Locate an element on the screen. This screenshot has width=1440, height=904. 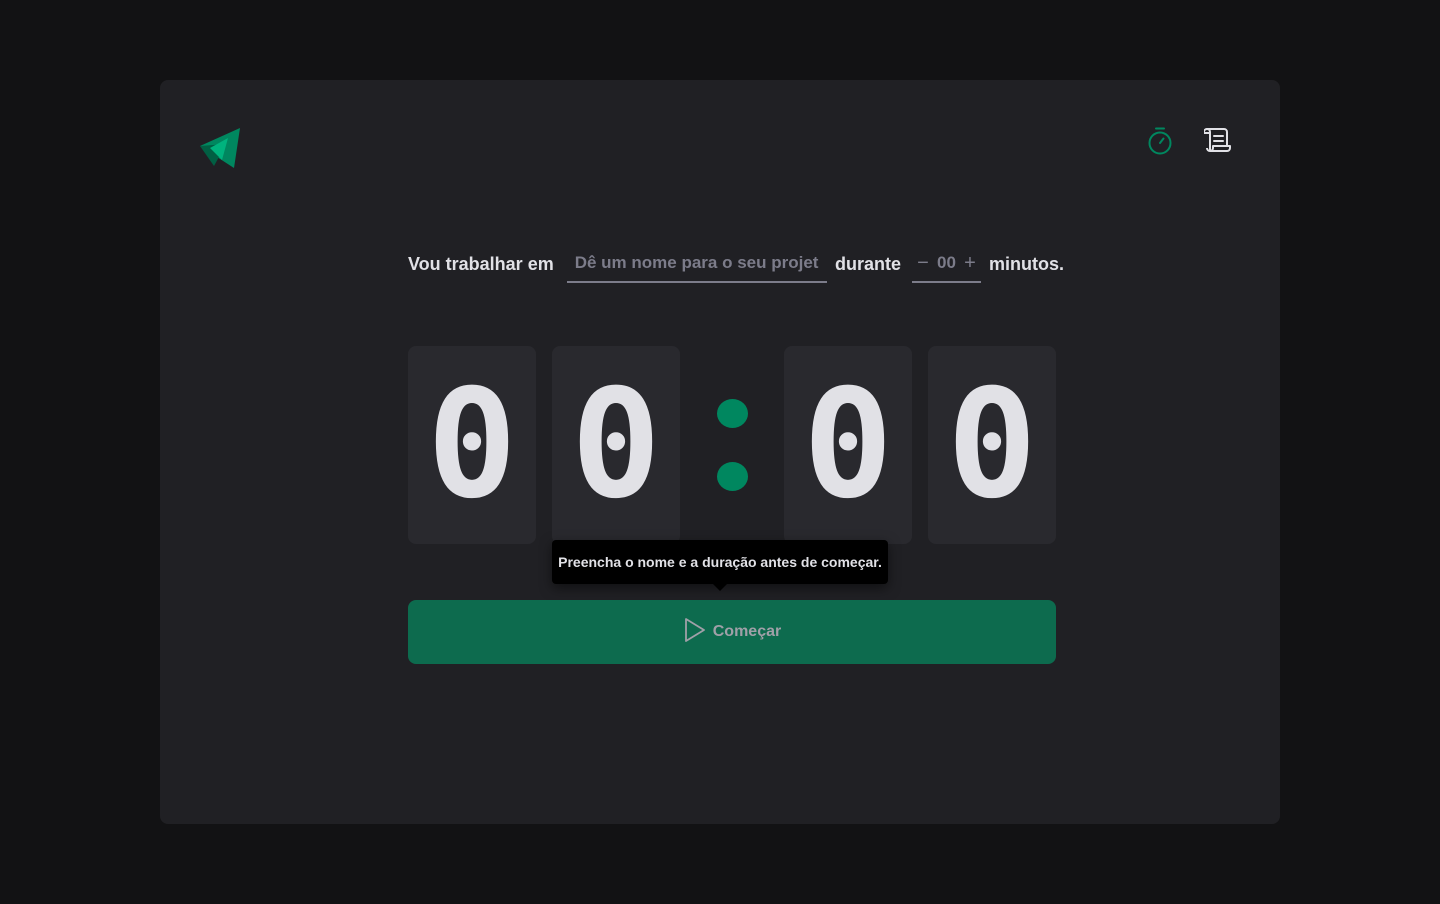
history-scroll-icon is located at coordinates (1217, 142).